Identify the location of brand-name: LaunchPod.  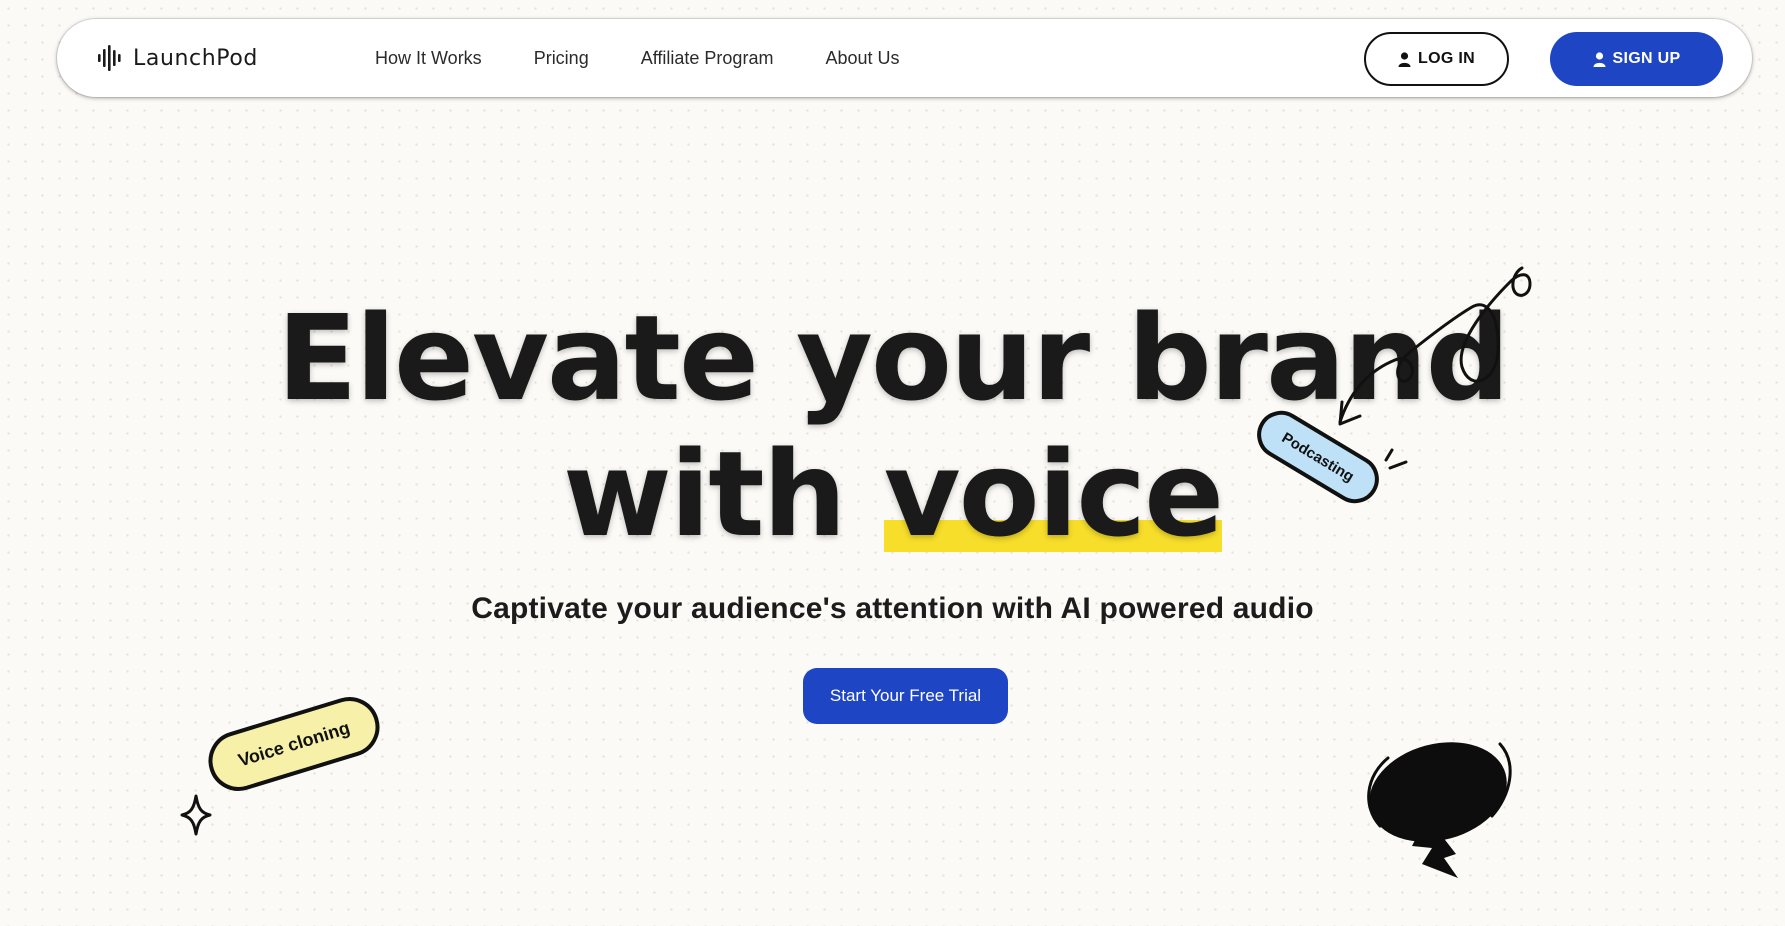
(195, 58).